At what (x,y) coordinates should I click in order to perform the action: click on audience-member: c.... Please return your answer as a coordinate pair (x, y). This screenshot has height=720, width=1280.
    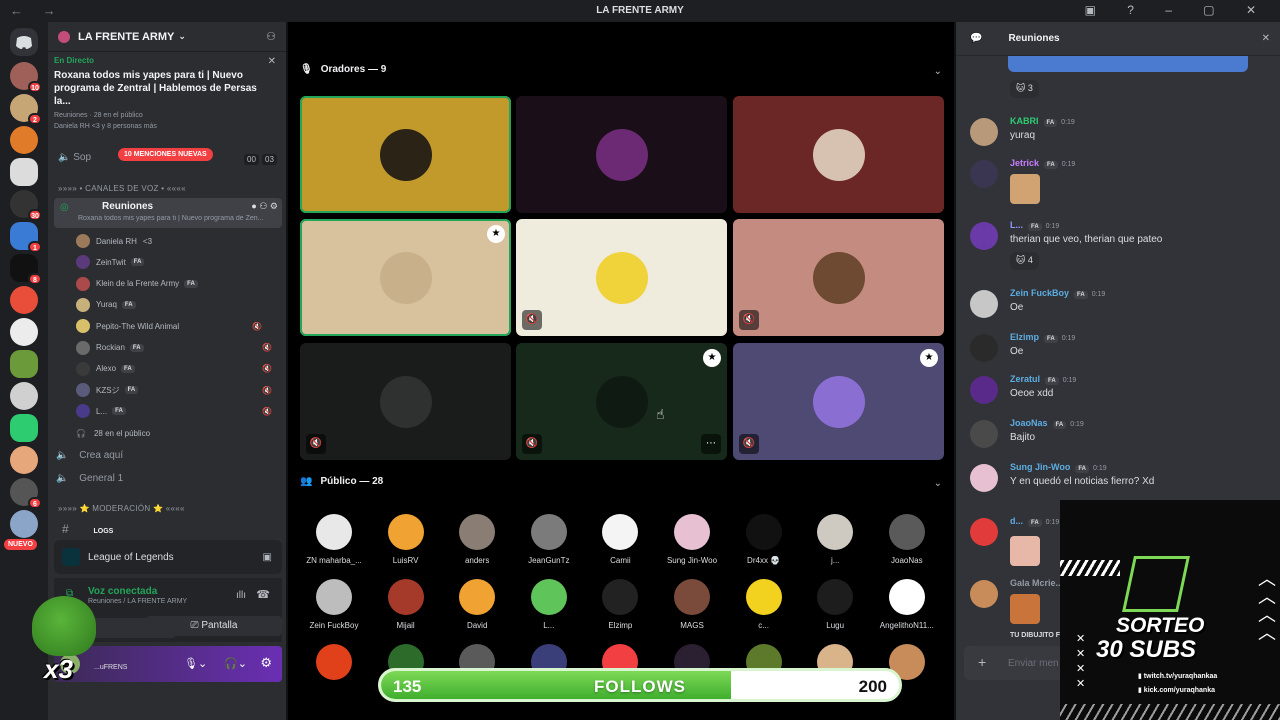
    Looking at the image, I should click on (764, 604).